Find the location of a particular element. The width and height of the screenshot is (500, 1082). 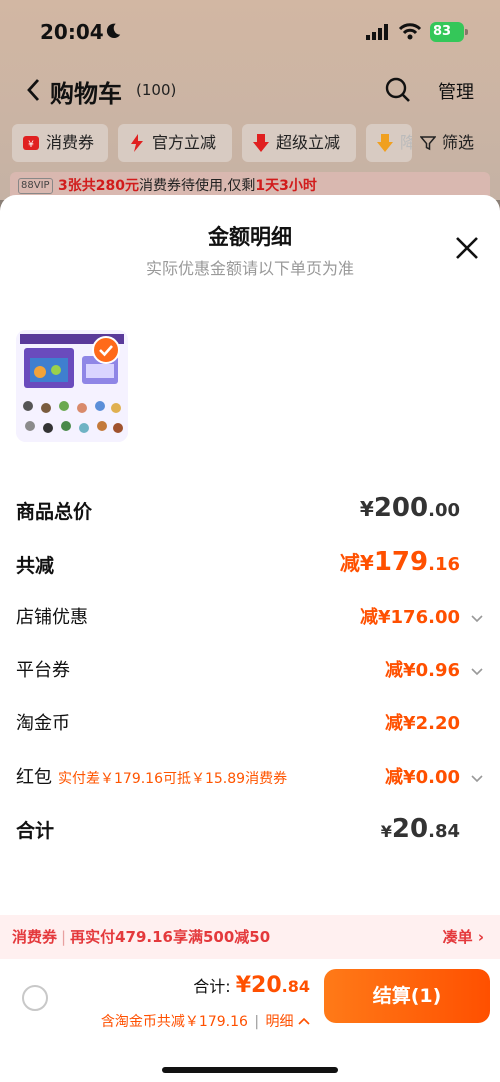

filter-chips: ¥ 消费券 官方立减 超级立减 降 筛选 is located at coordinates (250, 144).